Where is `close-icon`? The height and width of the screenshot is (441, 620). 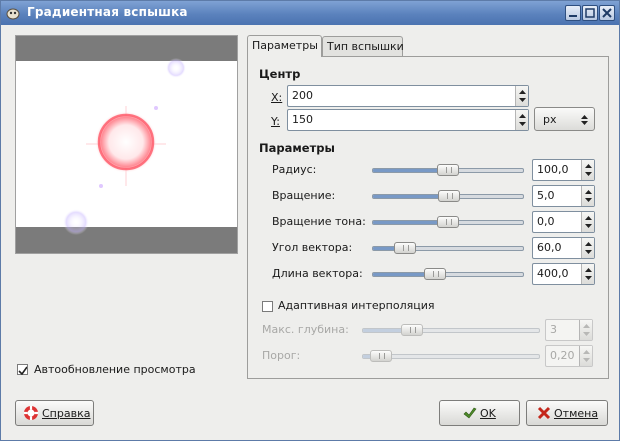
close-icon is located at coordinates (607, 13).